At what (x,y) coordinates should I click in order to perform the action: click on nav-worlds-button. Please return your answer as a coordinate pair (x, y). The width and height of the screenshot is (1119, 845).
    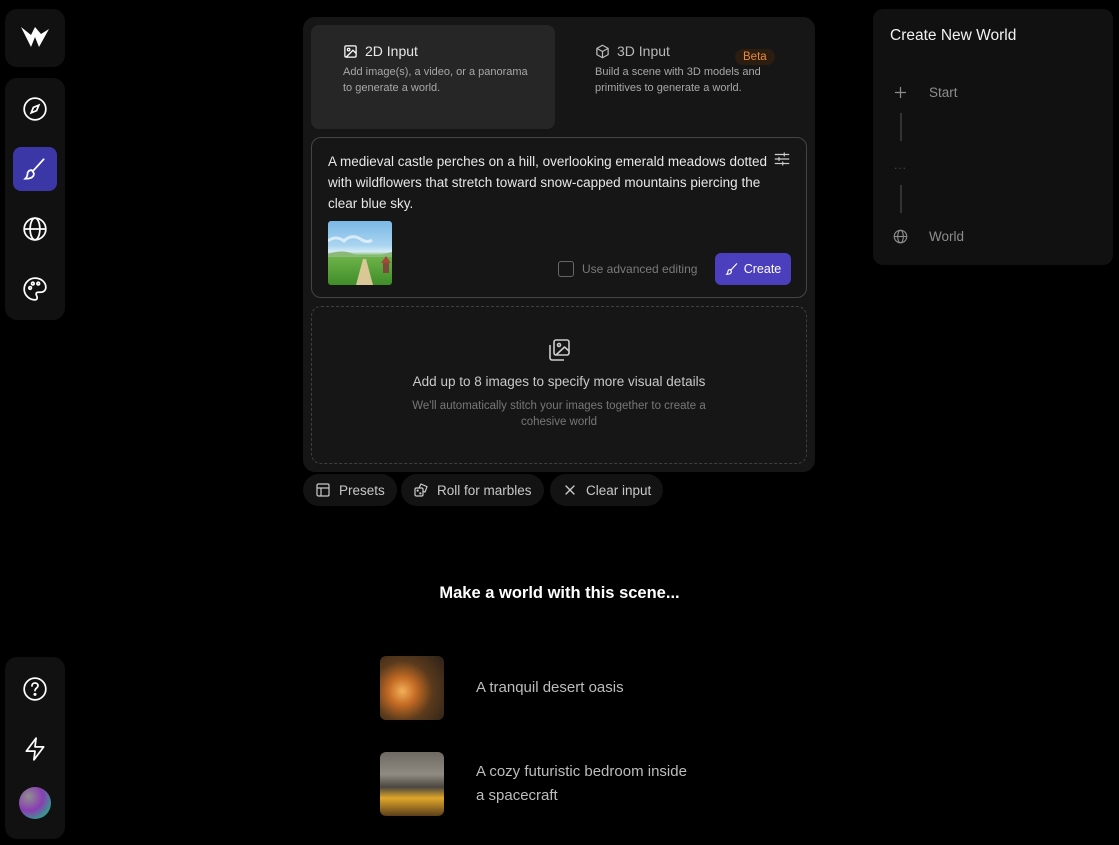
    Looking at the image, I should click on (35, 229).